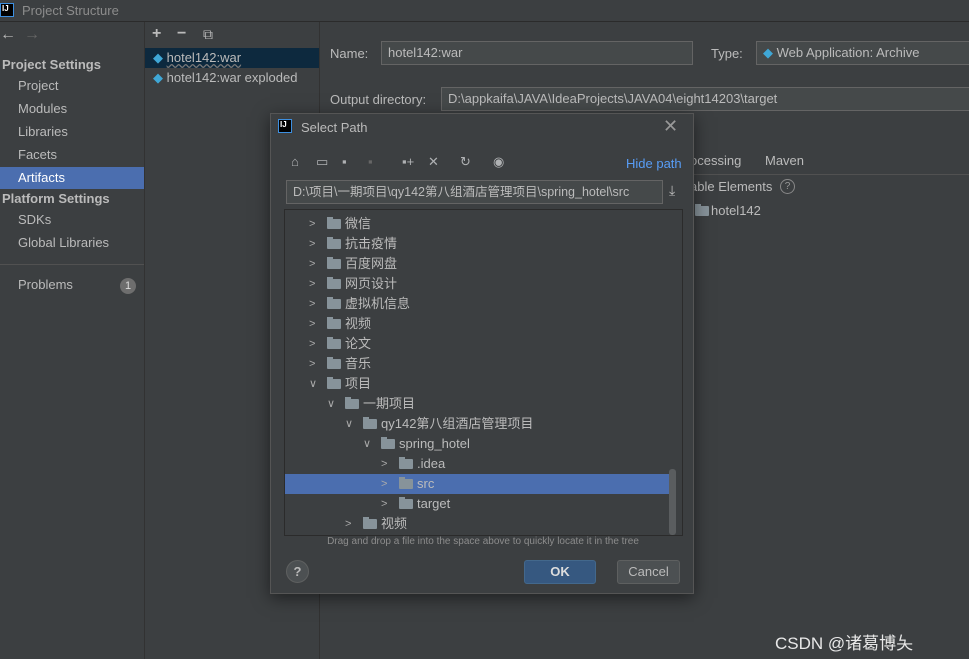  Describe the element at coordinates (736, 210) in the screenshot. I see `module-tree-item: hotel142` at that location.